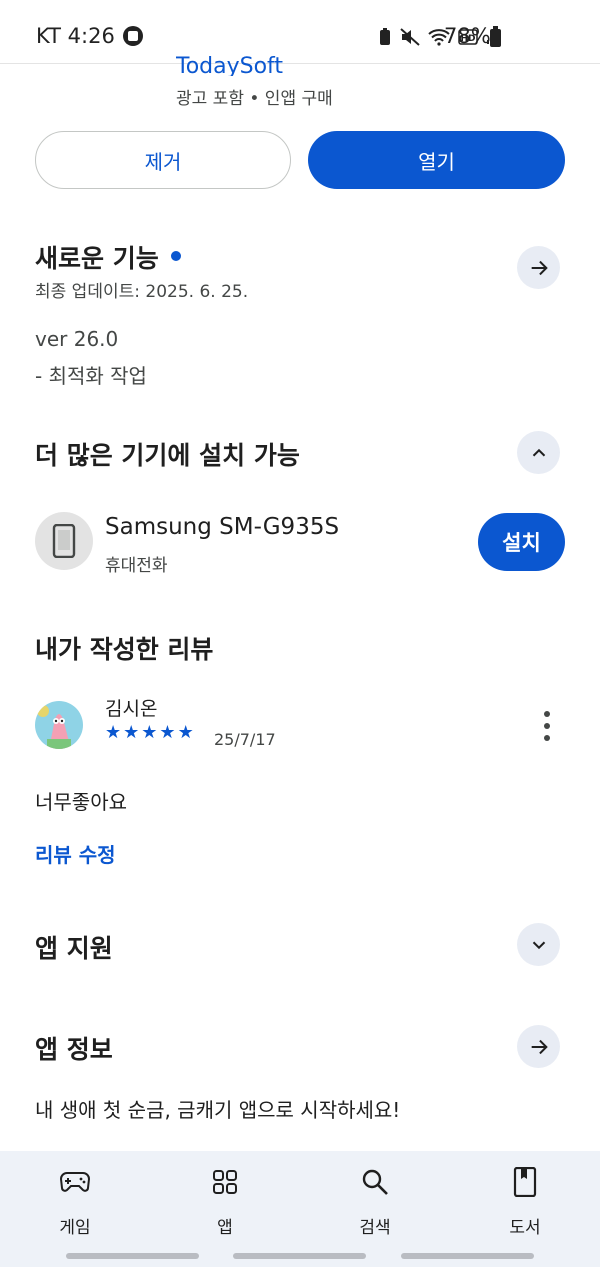  I want to click on whats-new-label: 새로운 기능, so click(97, 258).